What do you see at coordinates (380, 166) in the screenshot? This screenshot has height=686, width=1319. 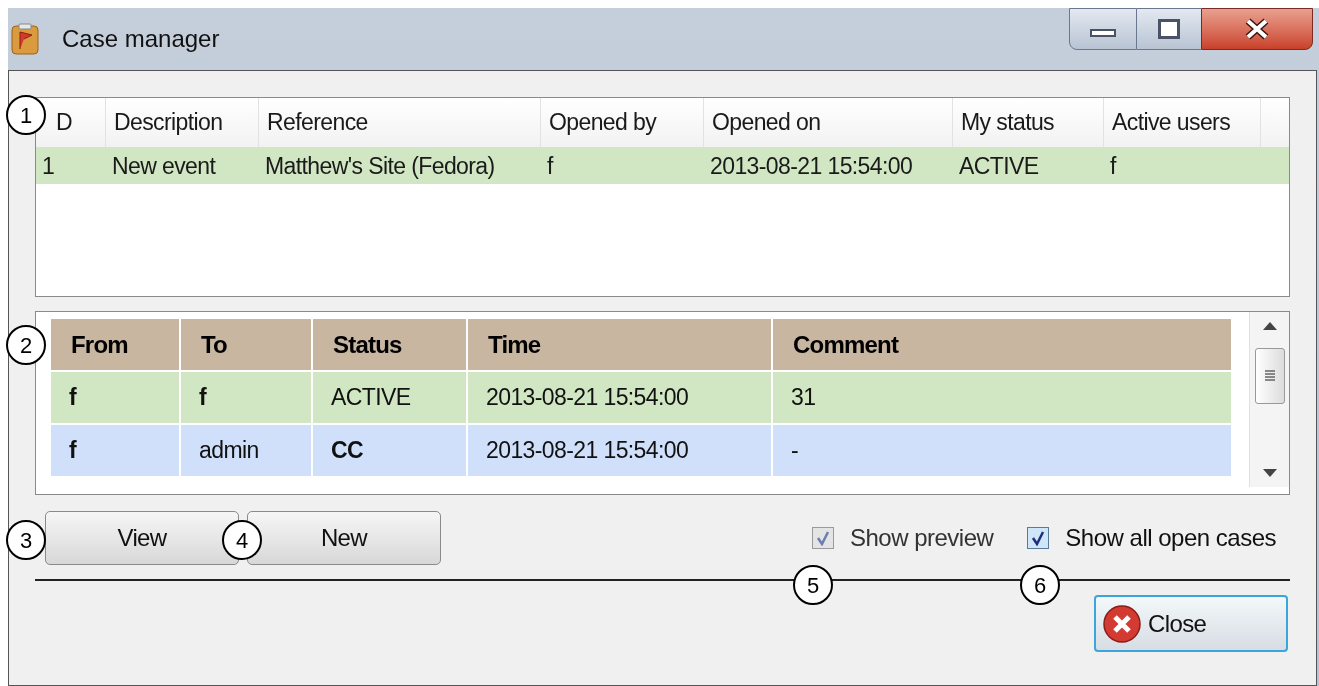 I see `table-cell-text: Matthew's Site (Fedora)` at bounding box center [380, 166].